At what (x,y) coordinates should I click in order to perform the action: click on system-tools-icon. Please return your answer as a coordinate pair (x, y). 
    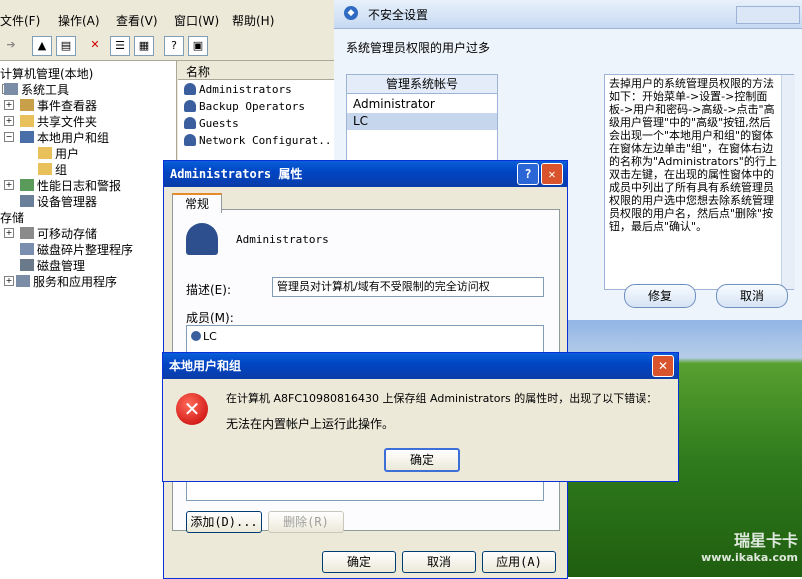
    Looking at the image, I should click on (11, 89).